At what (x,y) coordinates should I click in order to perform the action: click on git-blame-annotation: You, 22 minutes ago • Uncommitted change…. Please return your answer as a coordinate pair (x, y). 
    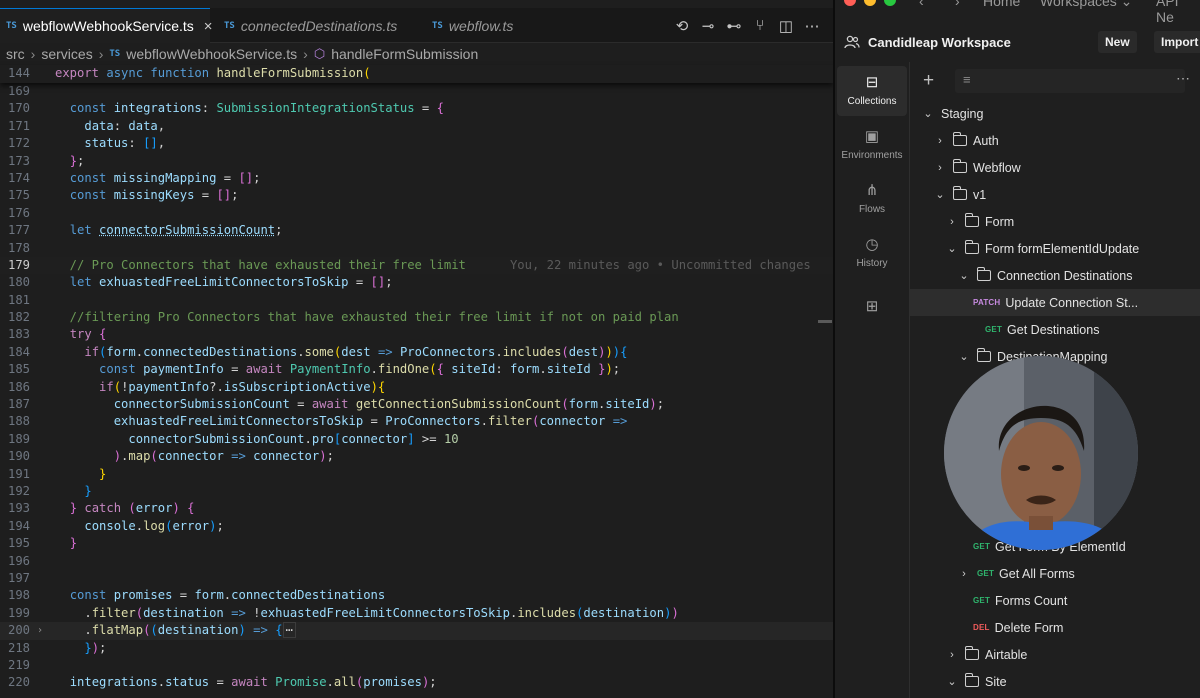
    Looking at the image, I should click on (660, 264).